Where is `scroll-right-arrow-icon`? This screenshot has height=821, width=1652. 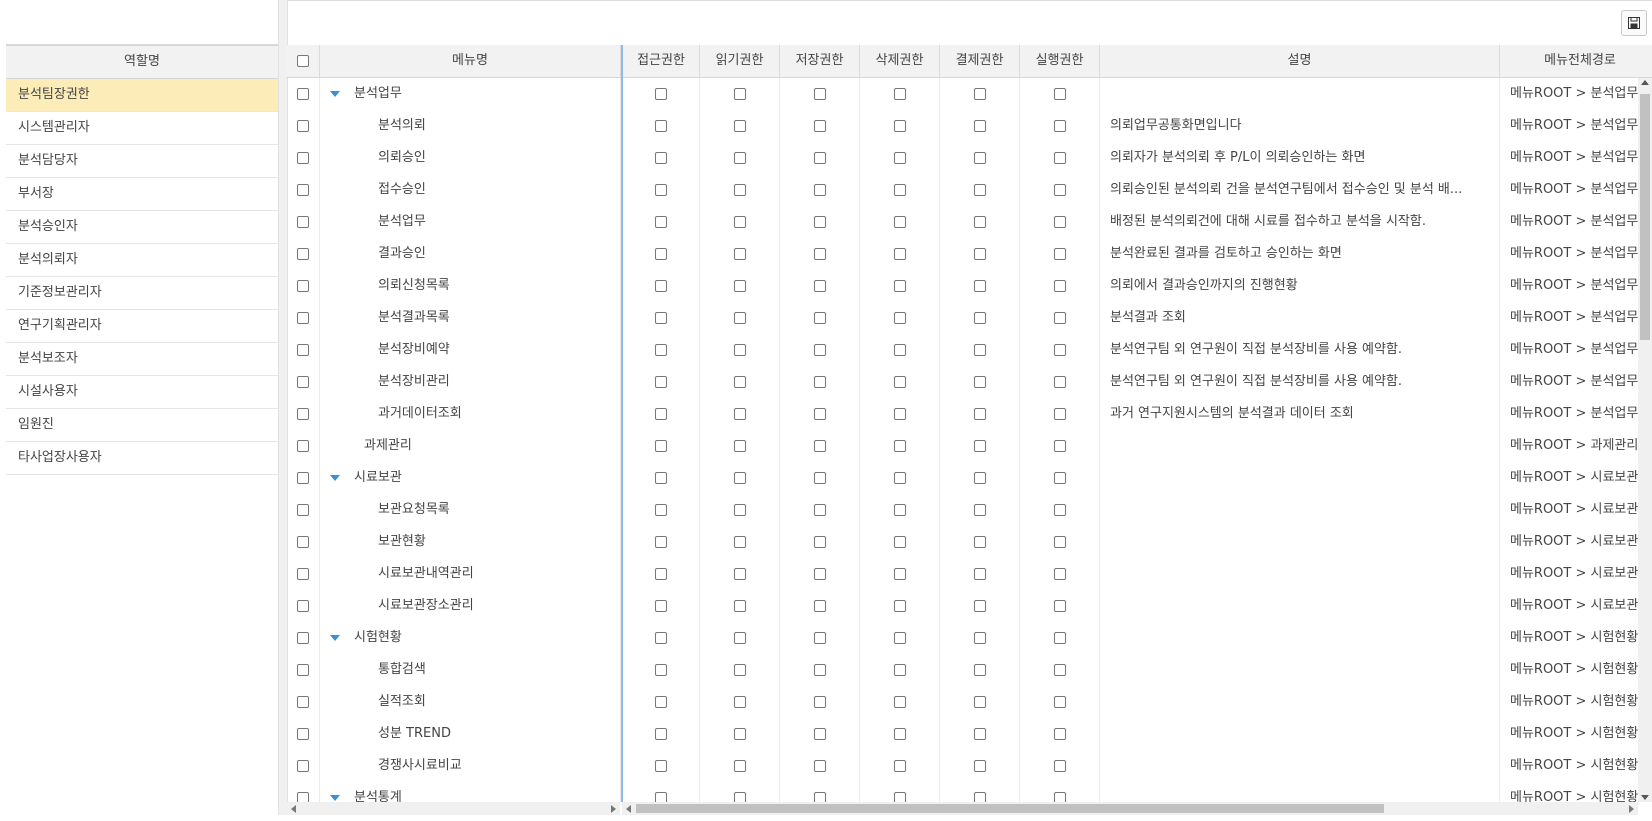
scroll-right-arrow-icon is located at coordinates (1631, 809).